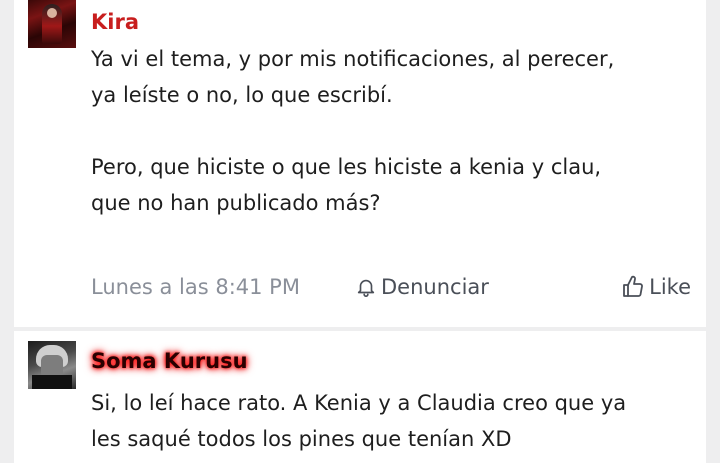 This screenshot has width=720, height=463. I want to click on comment-username: Kira, so click(115, 22).